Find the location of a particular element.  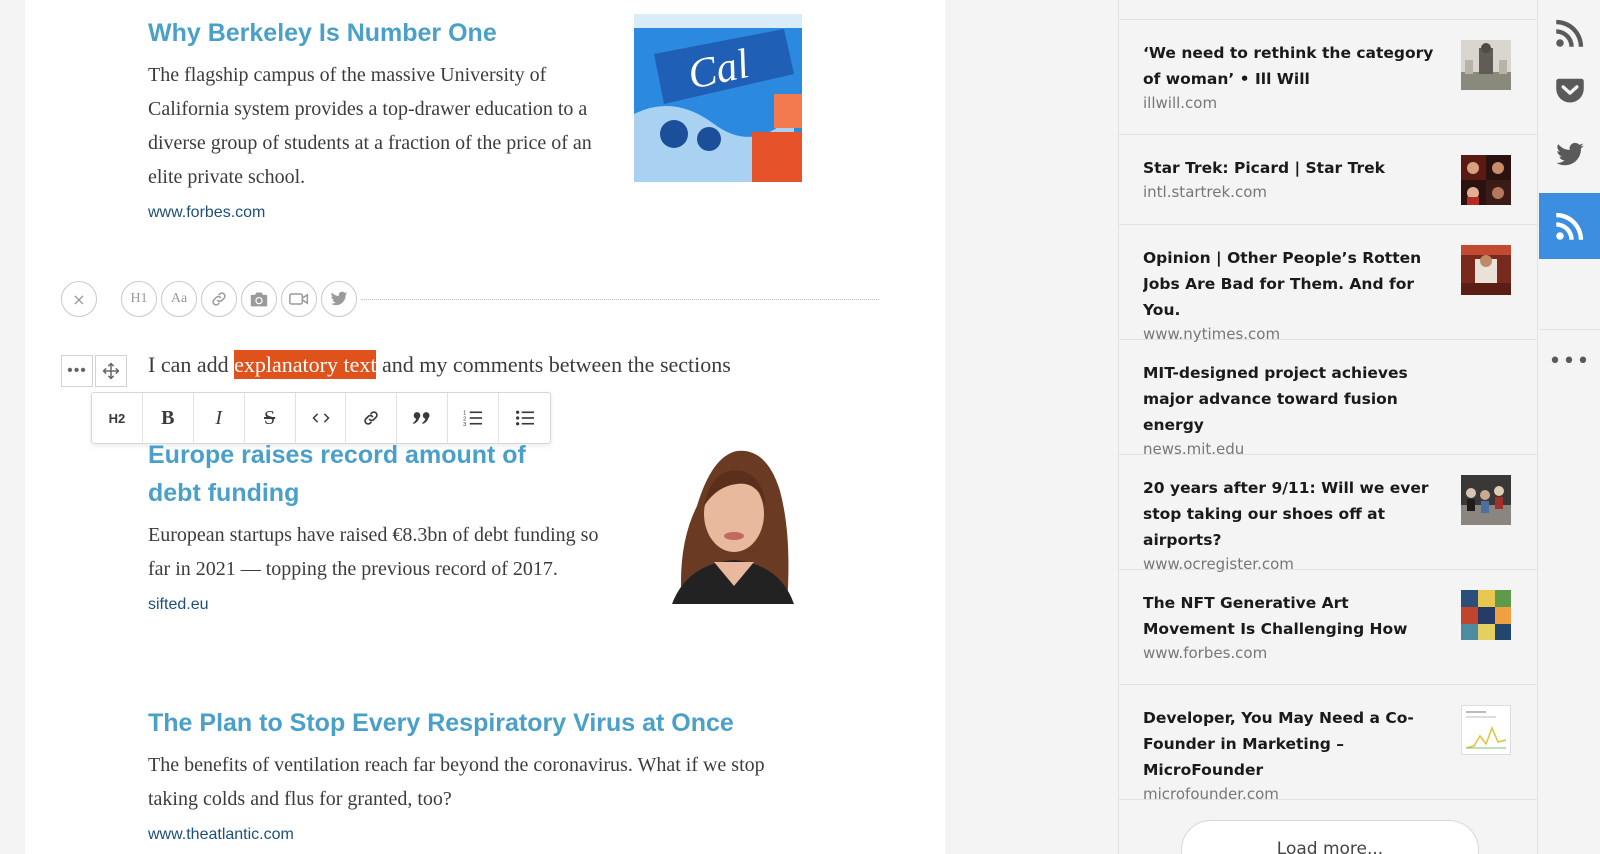

article-thumbnail is located at coordinates (732, 520).